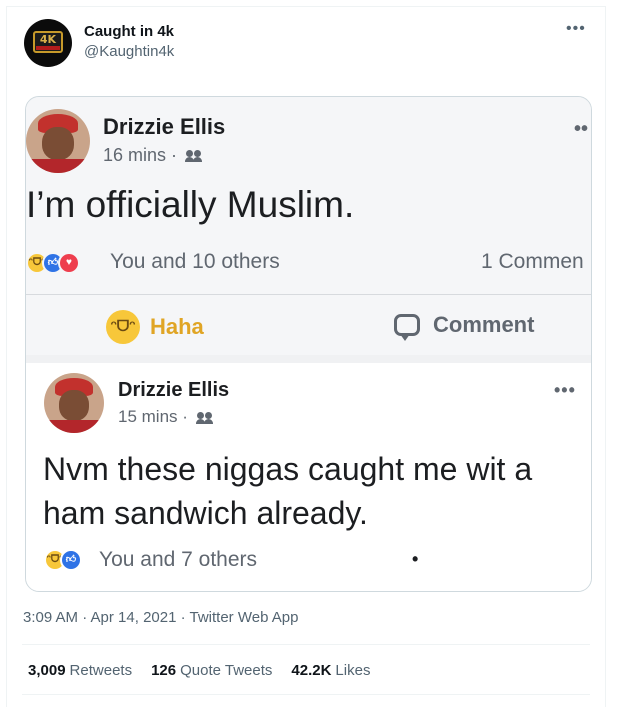 The width and height of the screenshot is (623, 707). I want to click on like-icon: 👍︎, so click(71, 560).